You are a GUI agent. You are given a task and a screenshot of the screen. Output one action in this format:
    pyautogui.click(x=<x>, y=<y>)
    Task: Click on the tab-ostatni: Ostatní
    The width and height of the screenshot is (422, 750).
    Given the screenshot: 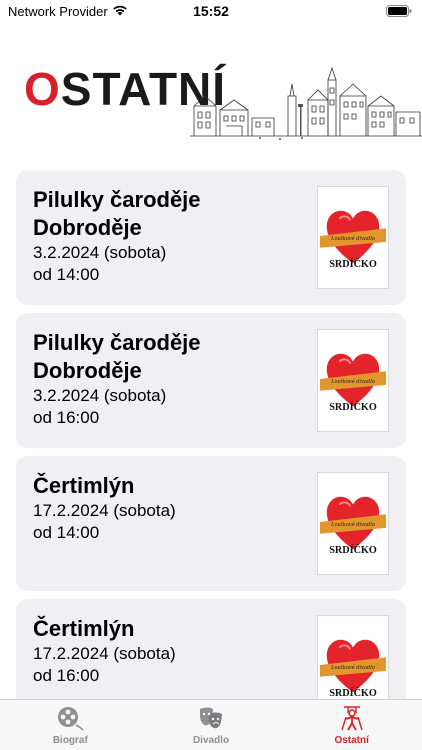 What is the action you would take?
    pyautogui.click(x=351, y=725)
    